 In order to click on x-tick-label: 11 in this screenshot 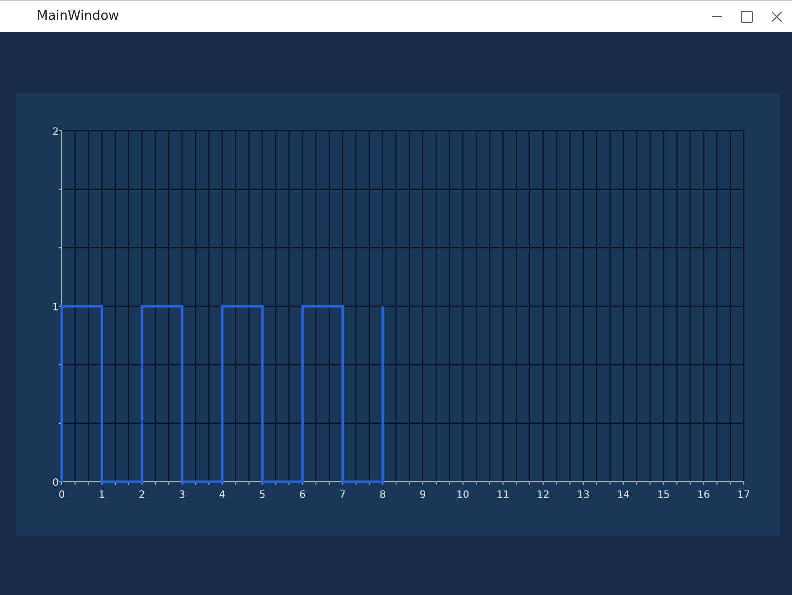, I will do `click(503, 495)`.